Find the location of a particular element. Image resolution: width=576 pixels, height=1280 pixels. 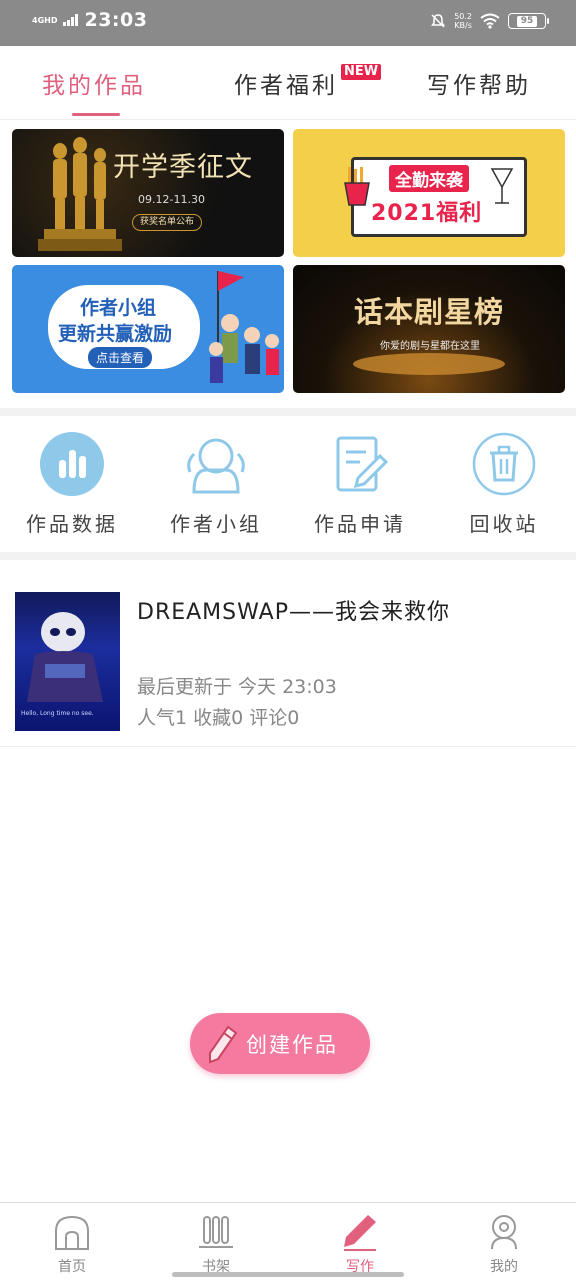

nav-write: 写作 is located at coordinates (360, 1244).